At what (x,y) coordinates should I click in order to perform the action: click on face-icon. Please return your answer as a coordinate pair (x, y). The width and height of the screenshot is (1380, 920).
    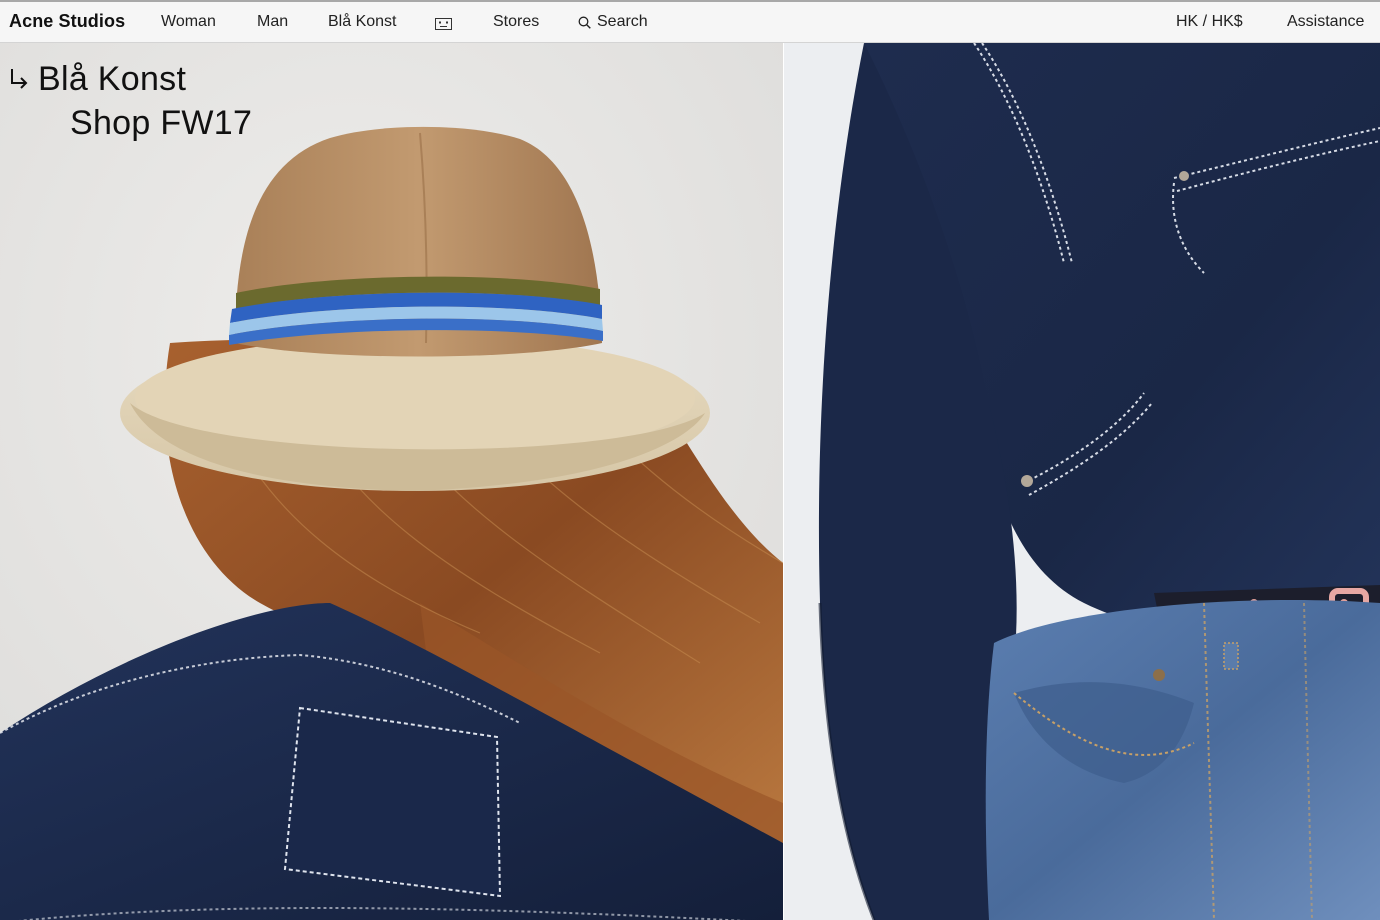
    Looking at the image, I should click on (443, 23).